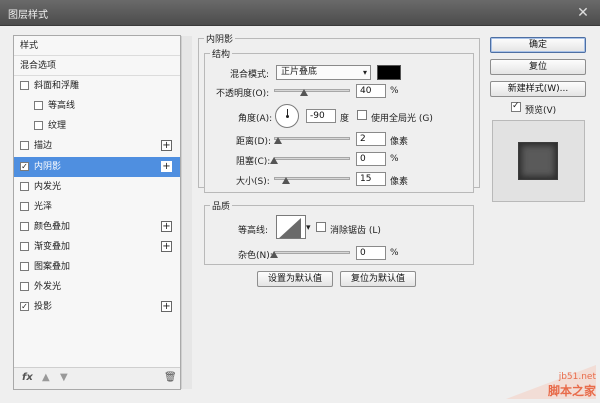 Image resolution: width=600 pixels, height=403 pixels. Describe the element at coordinates (371, 159) in the screenshot. I see `choke-input: 0` at that location.